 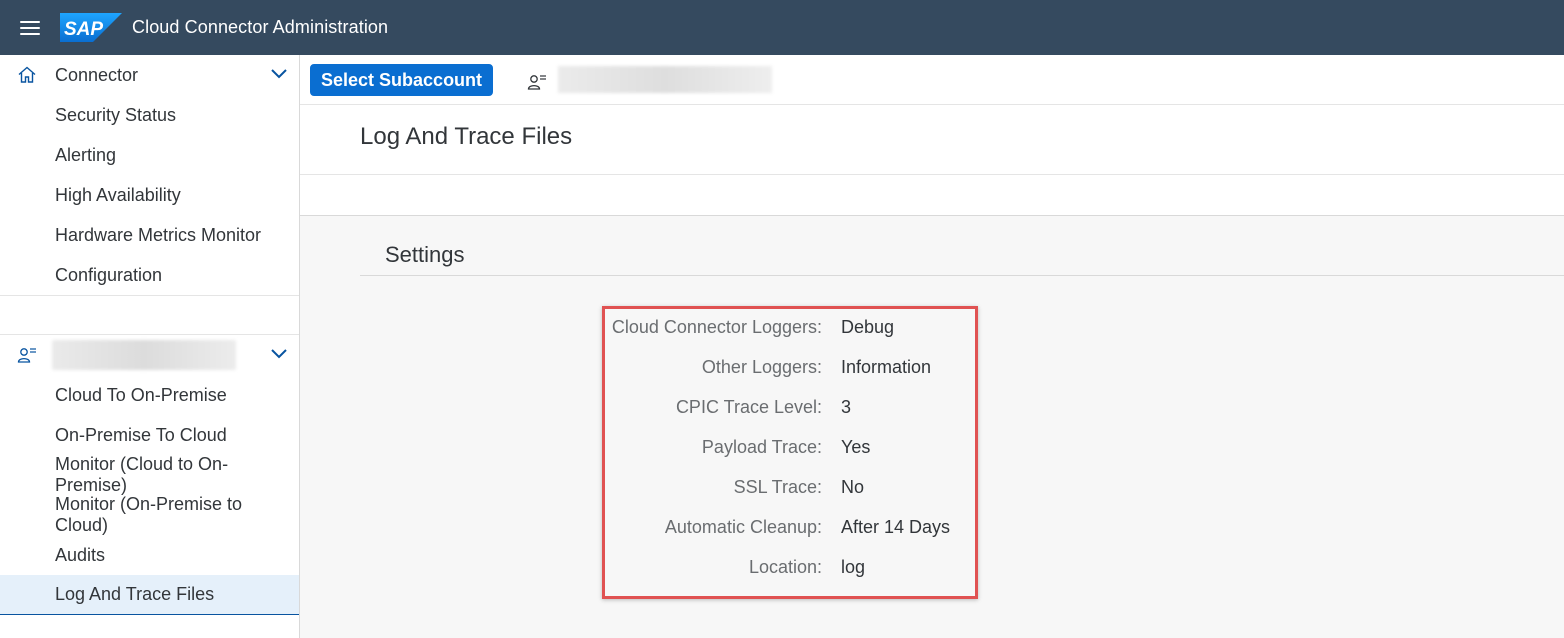 I want to click on sidebar-item-alerting: Alerting, so click(x=149, y=155).